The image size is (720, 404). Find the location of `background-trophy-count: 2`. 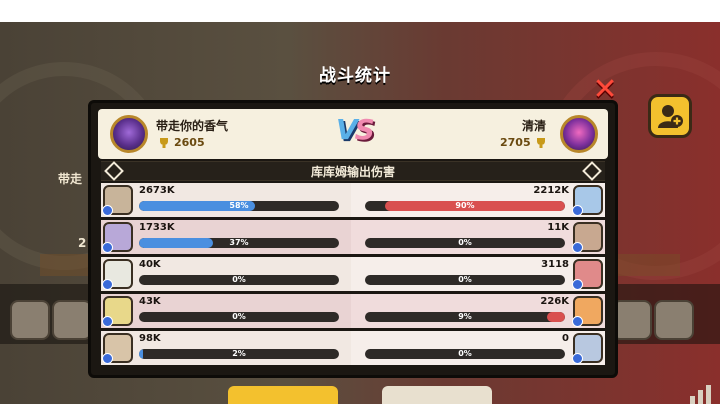

background-trophy-count: 2 is located at coordinates (82, 243).